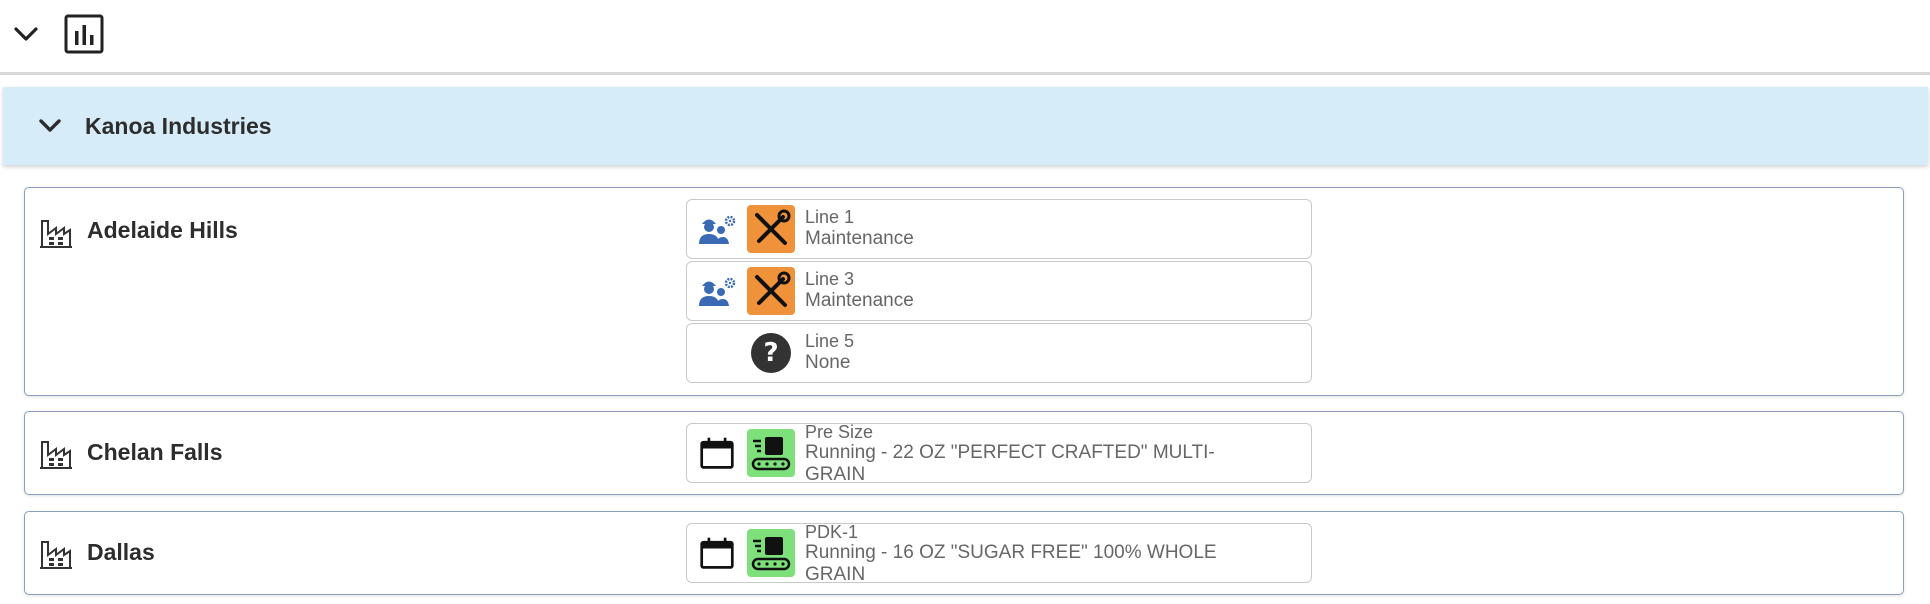 The image size is (1930, 604). What do you see at coordinates (999, 291) in the screenshot?
I see `line-card-line-3: Line 3 Maintenance` at bounding box center [999, 291].